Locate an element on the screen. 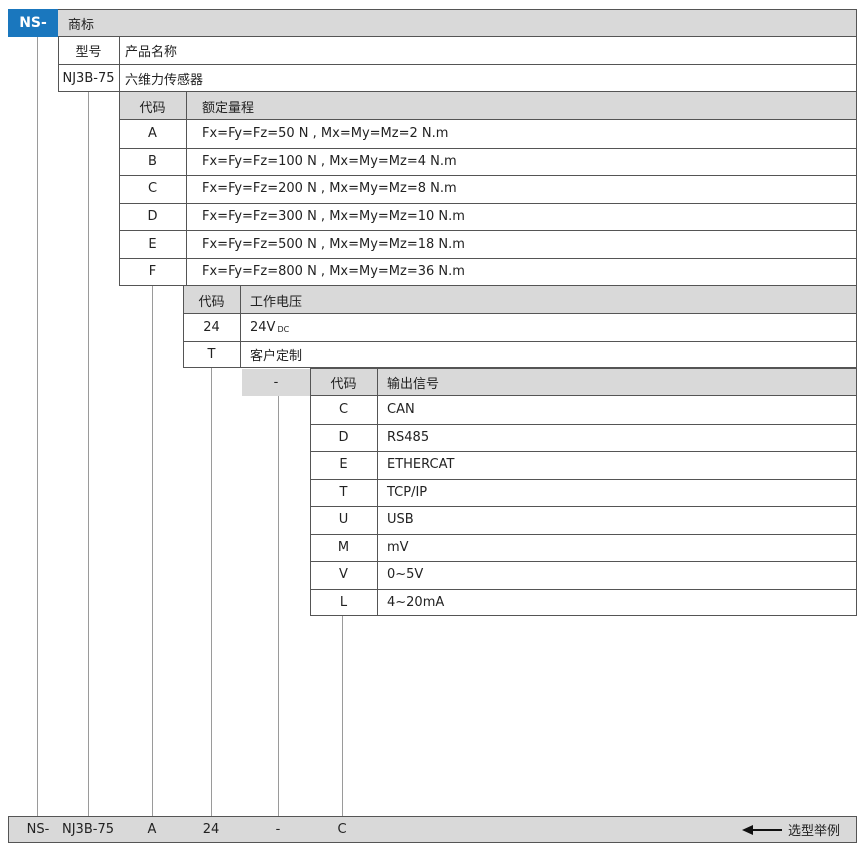 The width and height of the screenshot is (865, 849). signal-row-code: E is located at coordinates (343, 465).